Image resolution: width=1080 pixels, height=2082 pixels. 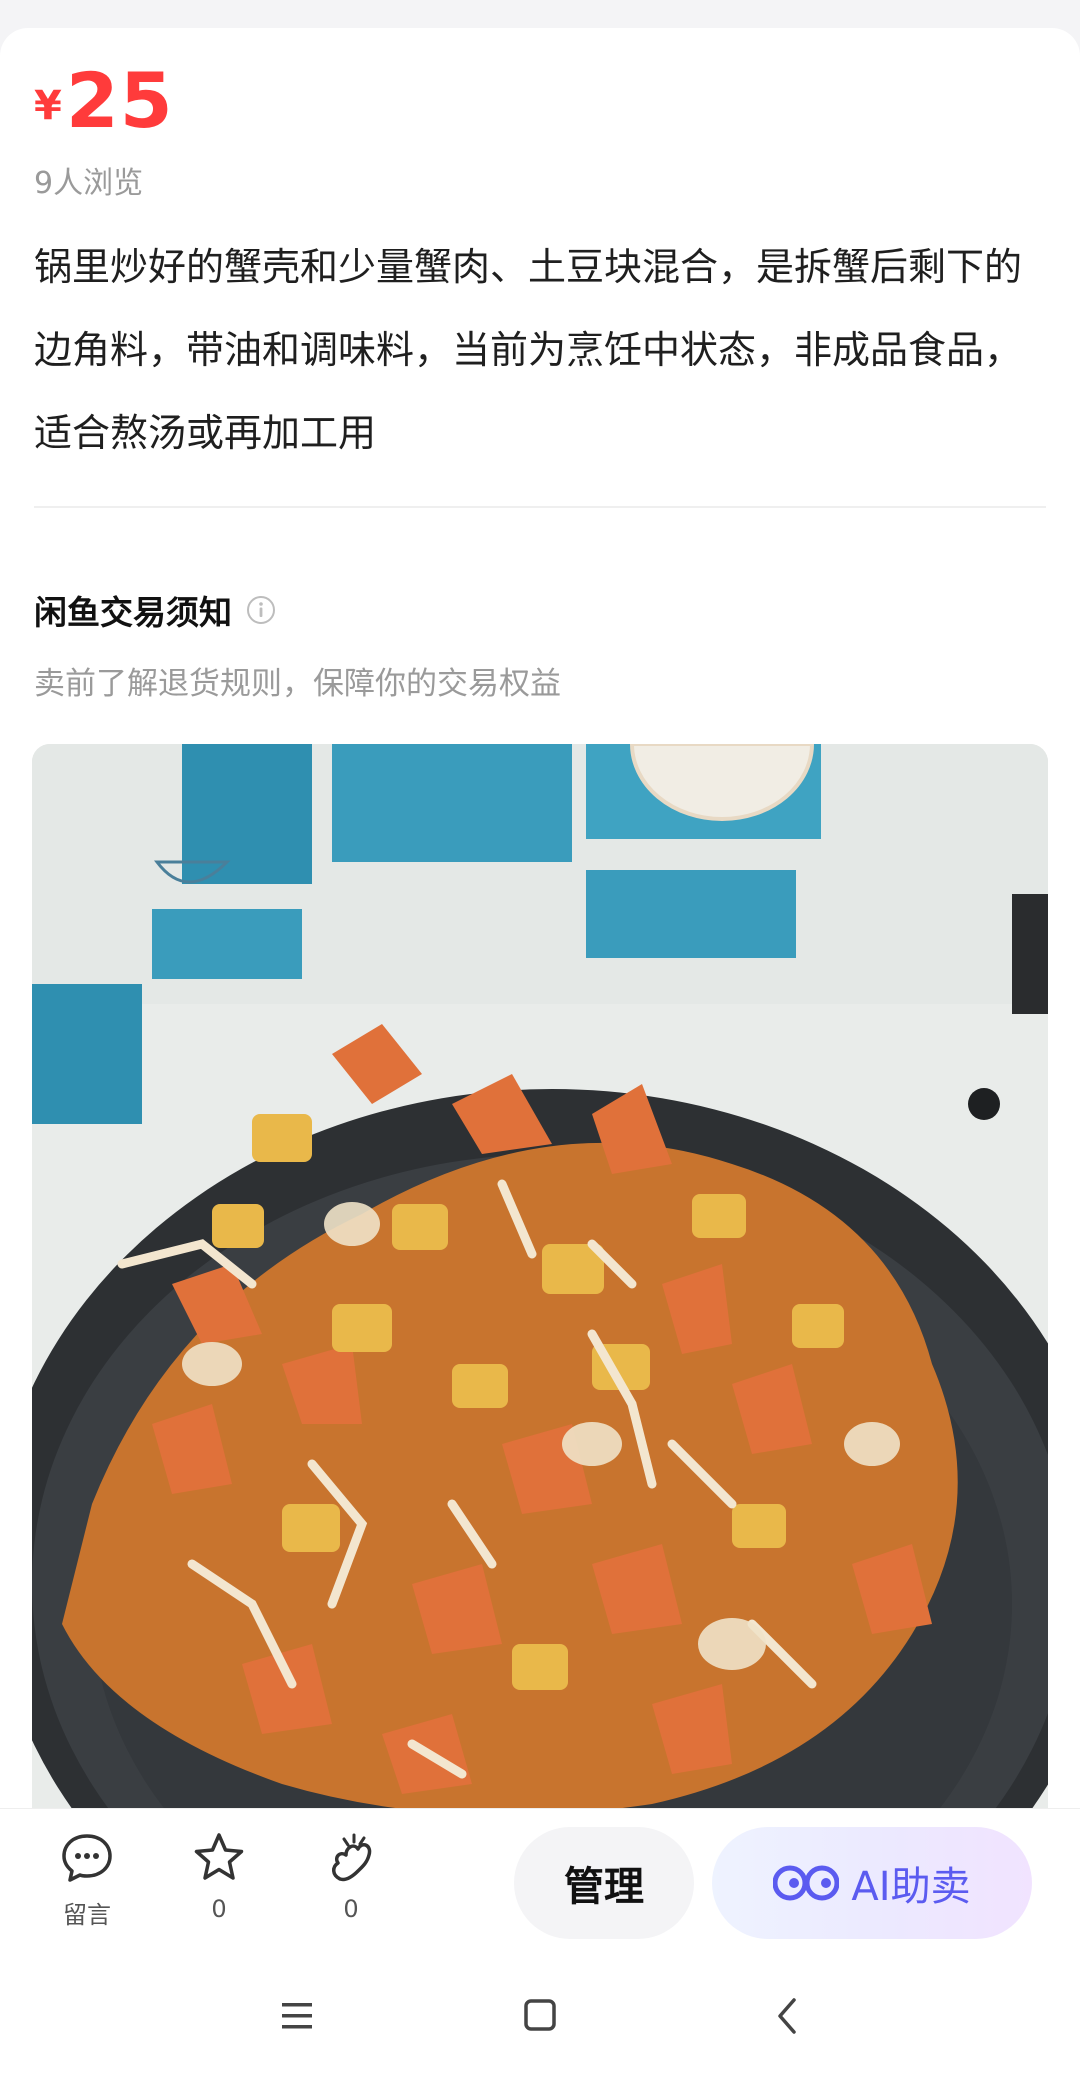 I want to click on view-count: 9人浏览, so click(x=89, y=183).